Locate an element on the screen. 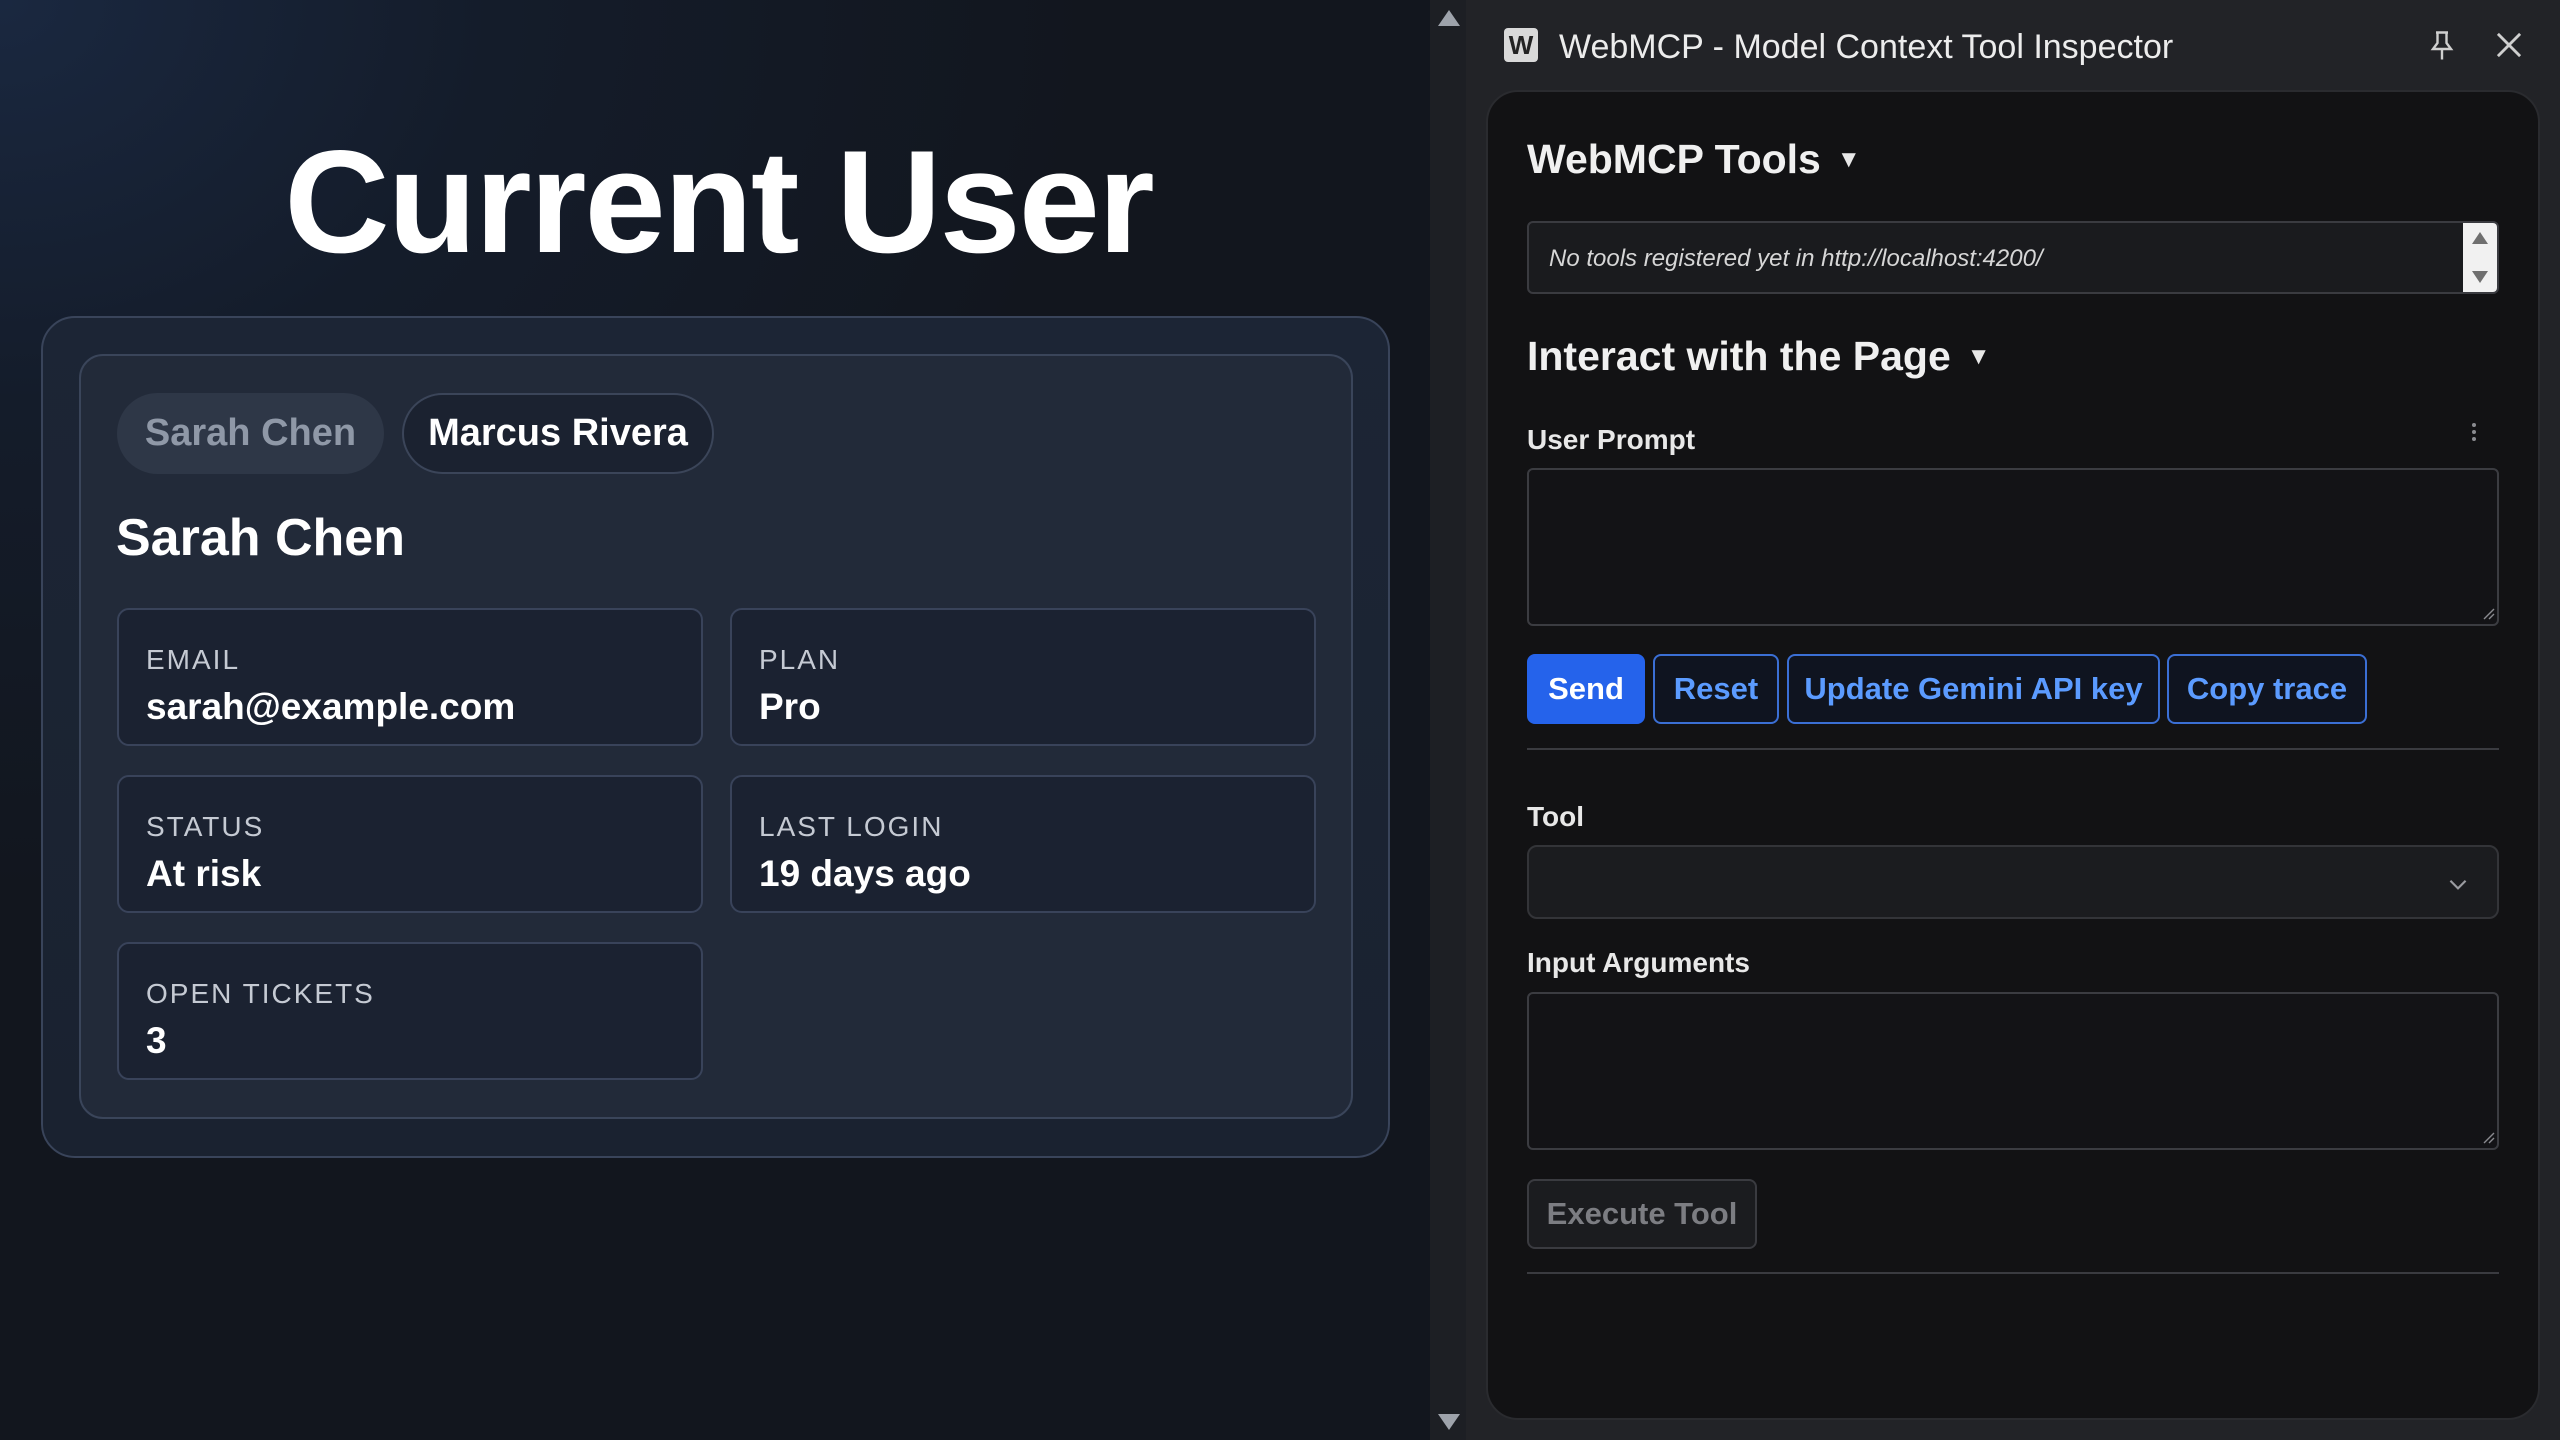 This screenshot has width=2560, height=1440. interact-section-toggle: Interact with the Page ▼ is located at coordinates (1759, 356).